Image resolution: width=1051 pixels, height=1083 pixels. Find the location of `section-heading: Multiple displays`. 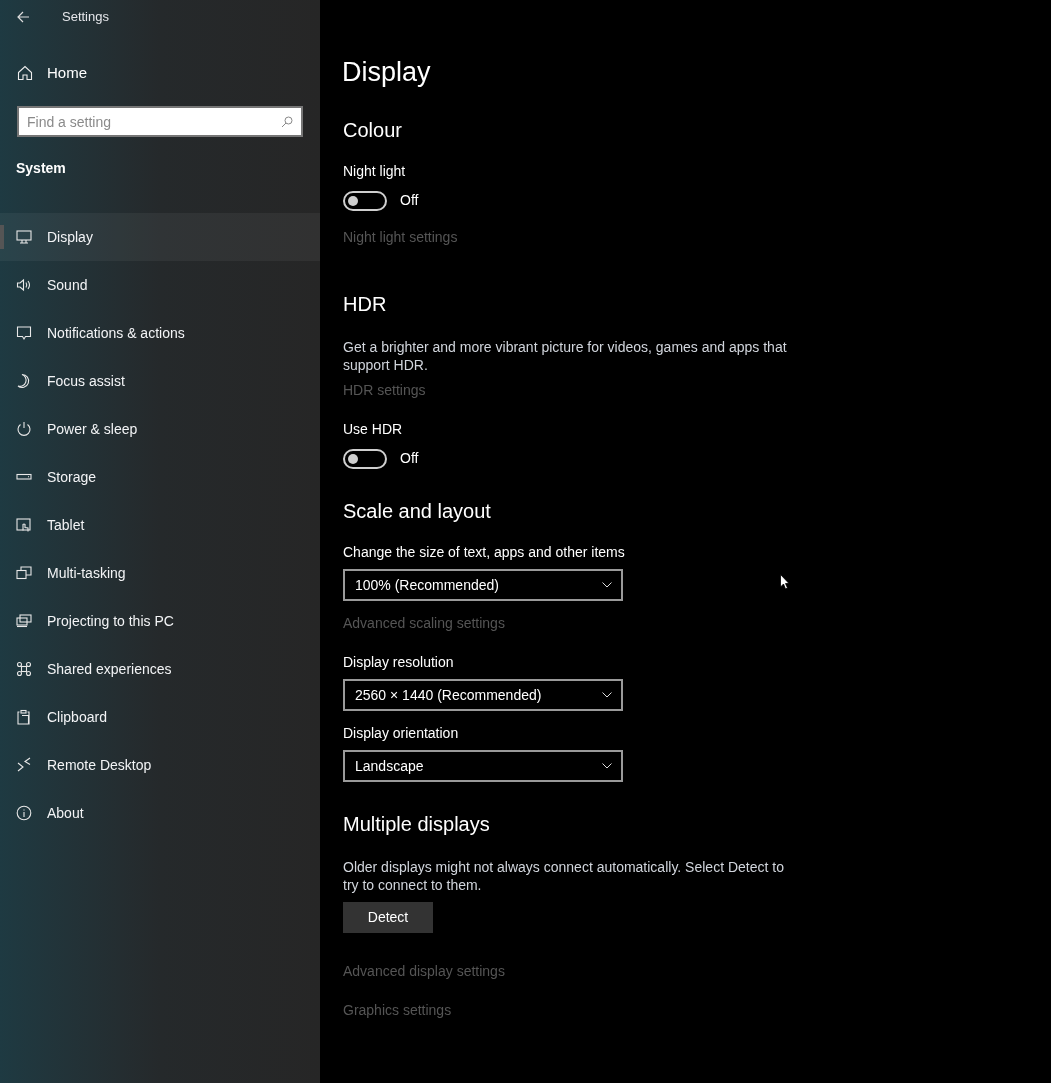

section-heading: Multiple displays is located at coordinates (416, 824).